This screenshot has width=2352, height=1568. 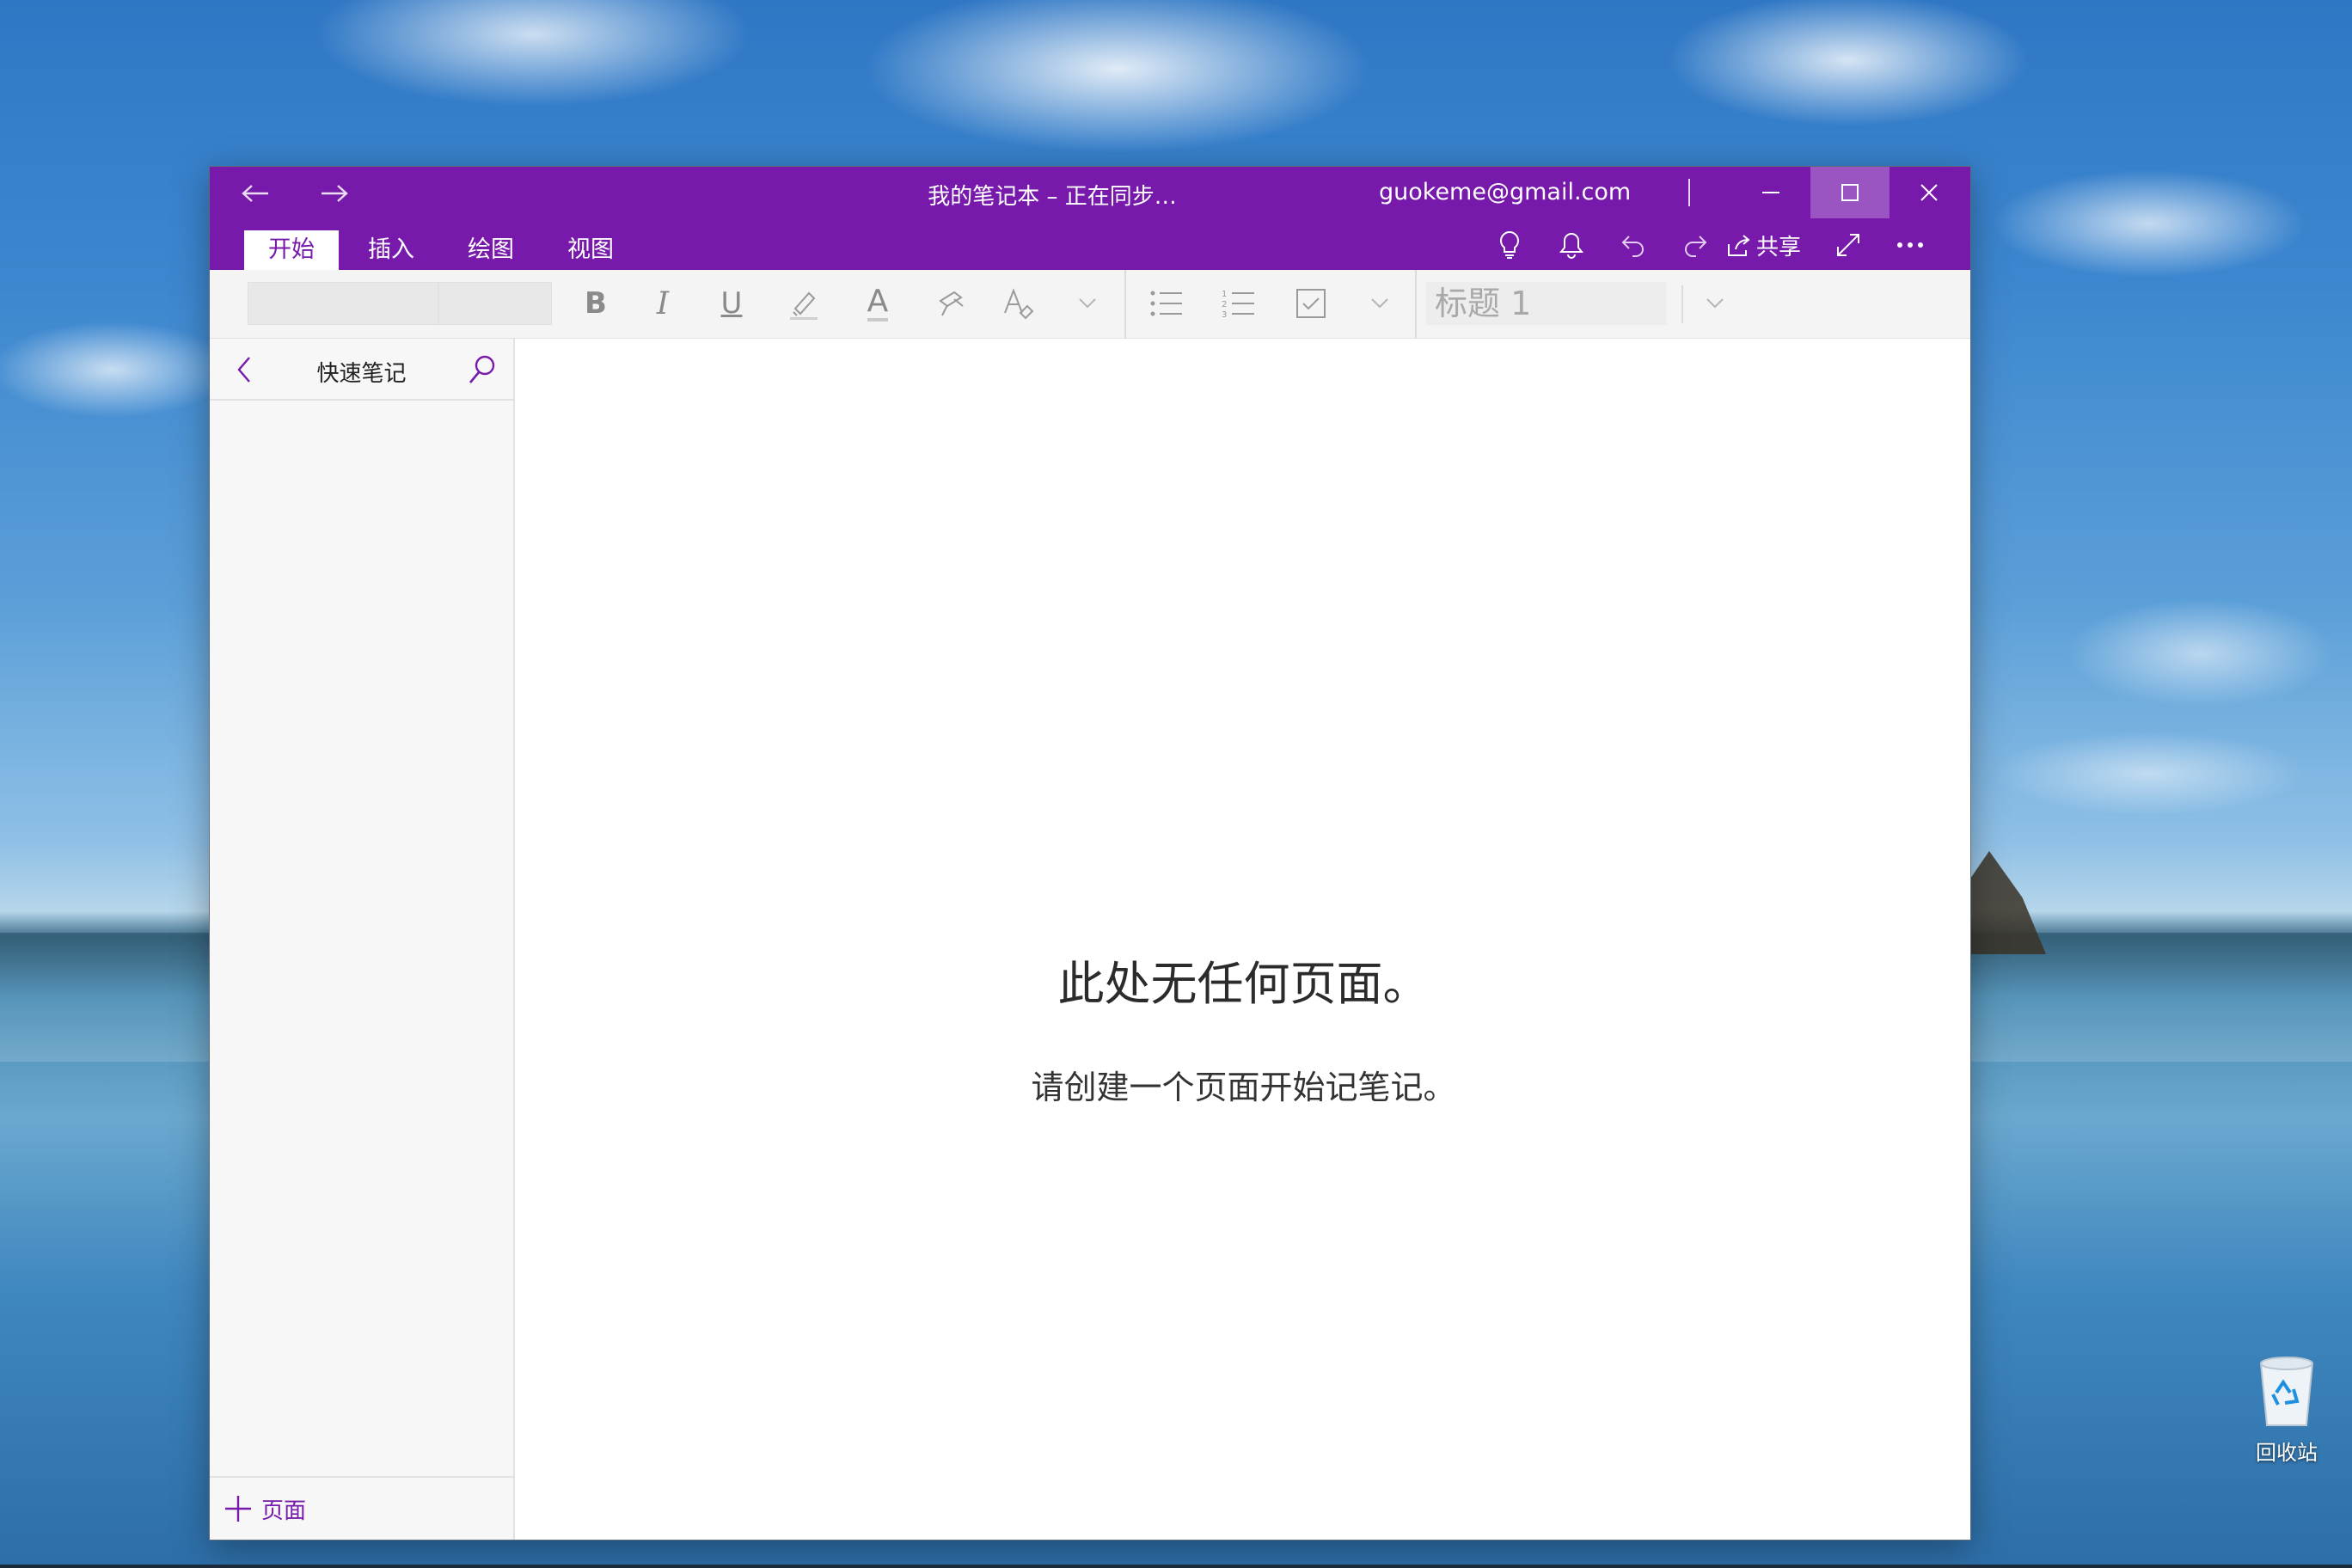 I want to click on share-label: 共享, so click(x=1778, y=247).